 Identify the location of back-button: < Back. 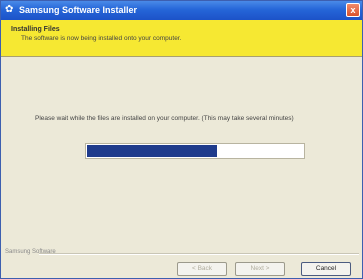
(202, 269).